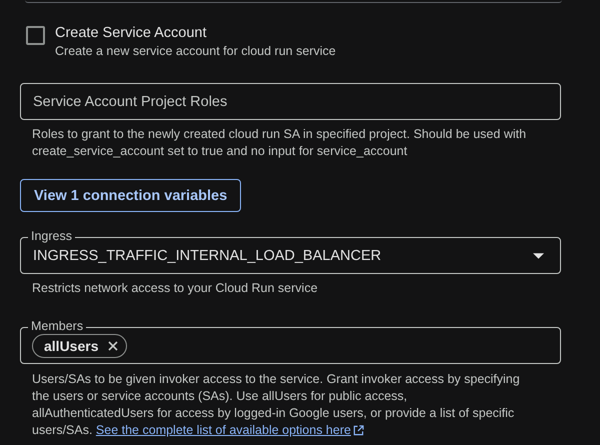 This screenshot has height=445, width=600. I want to click on help-text: Restricts network access to your Cloud Run service, so click(175, 288).